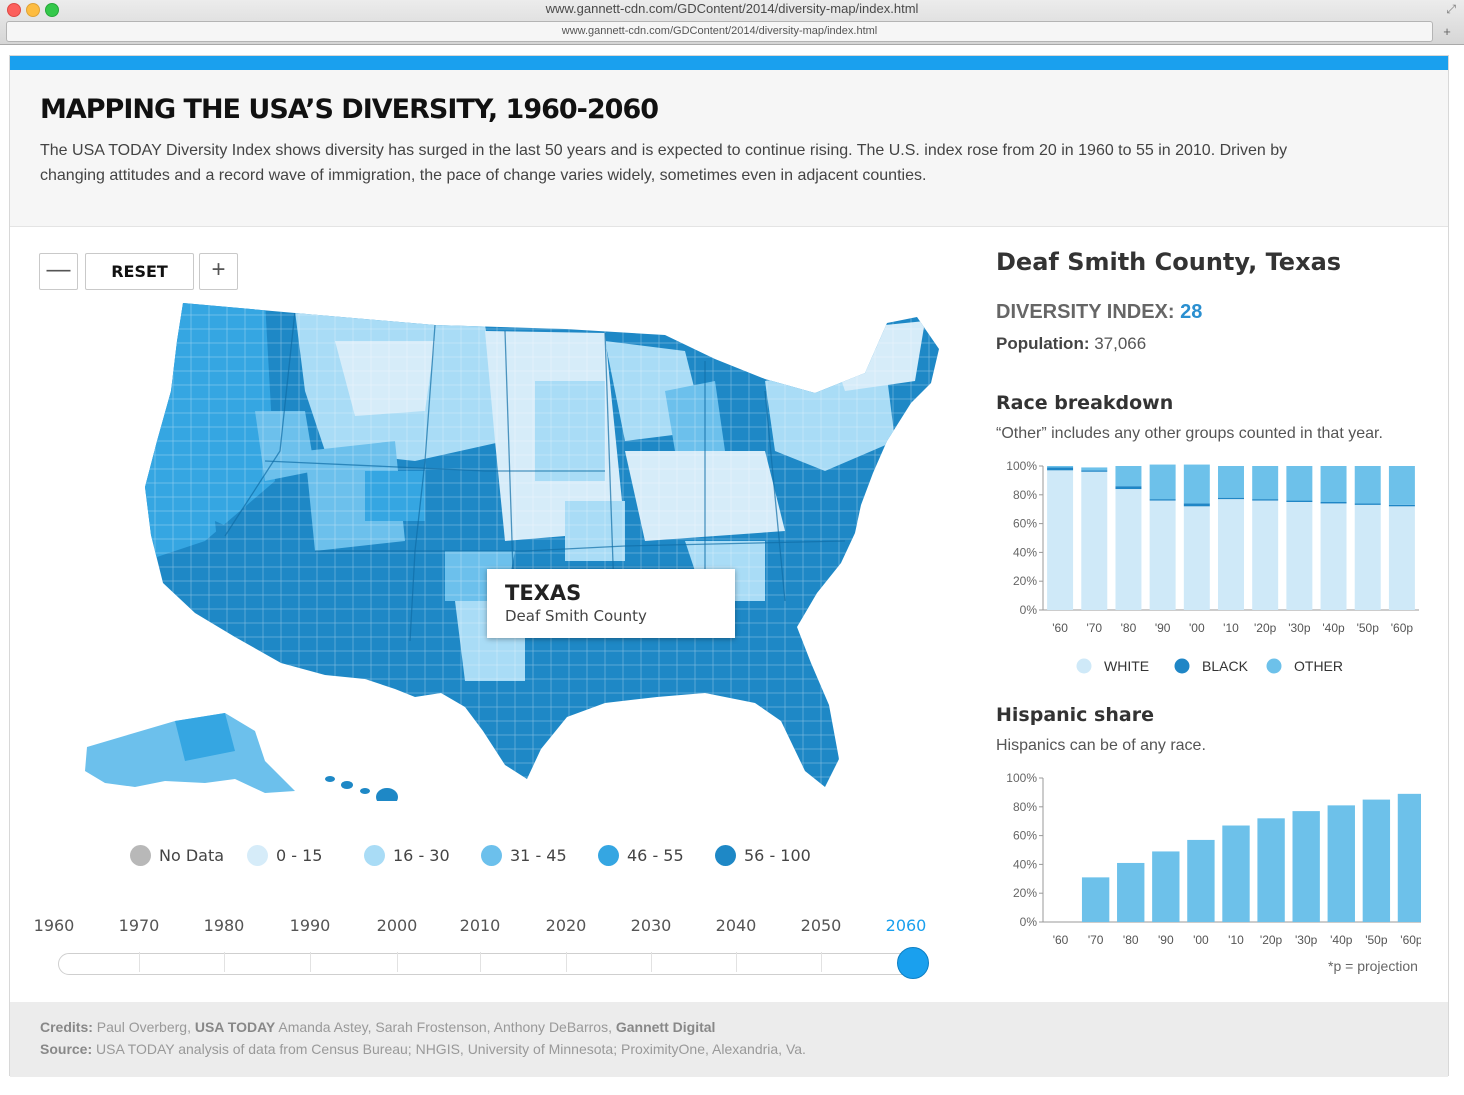 This screenshot has height=1095, width=1464. Describe the element at coordinates (736, 925) in the screenshot. I see `year-label-2040: 2040` at that location.